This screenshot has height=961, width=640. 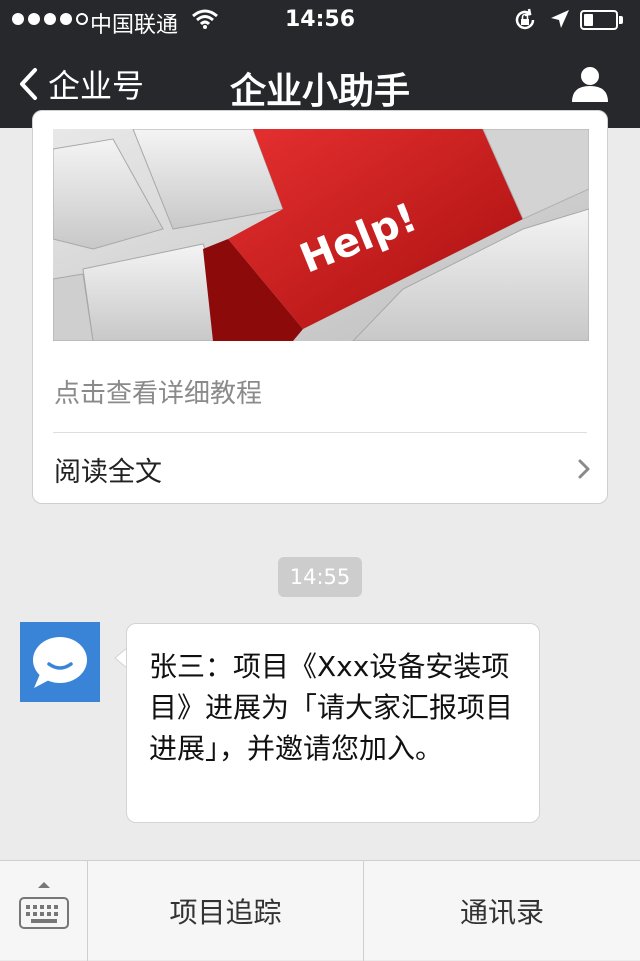 What do you see at coordinates (502, 911) in the screenshot?
I see `contacts-button: 通讯录` at bounding box center [502, 911].